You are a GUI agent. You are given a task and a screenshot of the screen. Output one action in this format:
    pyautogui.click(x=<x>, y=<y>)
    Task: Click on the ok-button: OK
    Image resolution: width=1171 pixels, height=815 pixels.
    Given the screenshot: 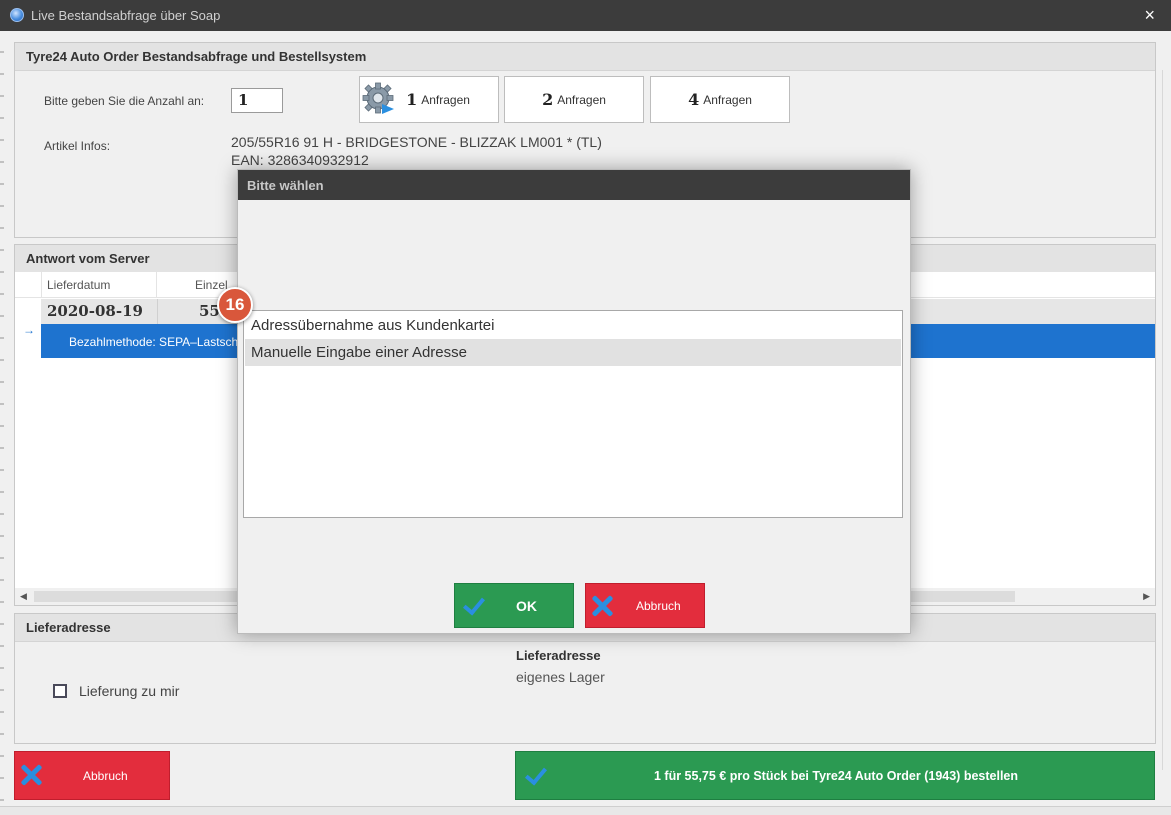 What is the action you would take?
    pyautogui.click(x=514, y=605)
    